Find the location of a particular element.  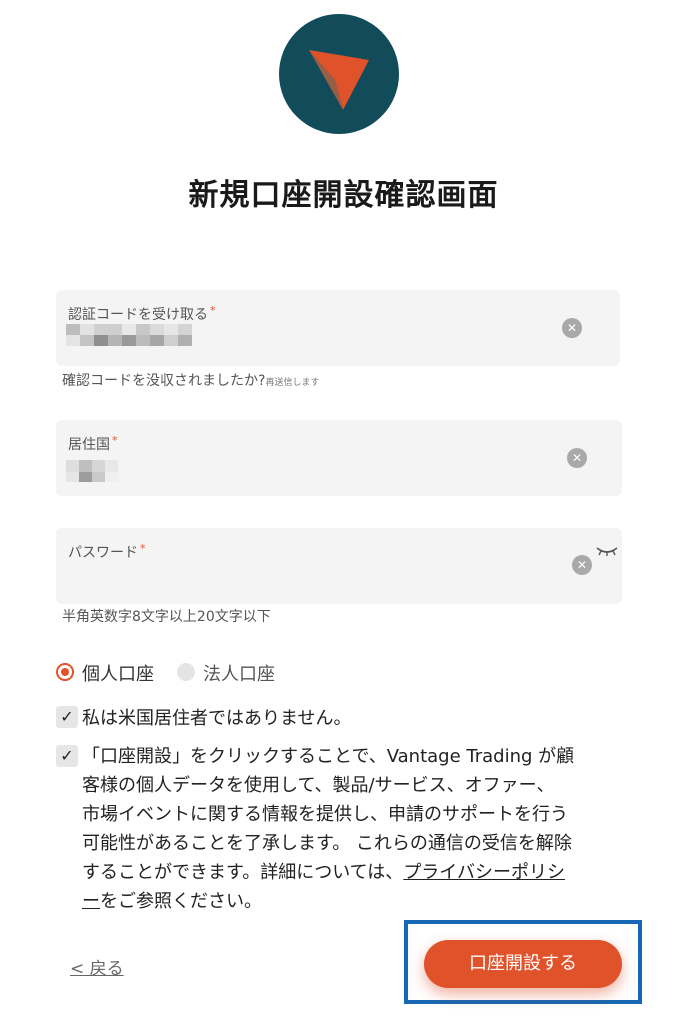

password-label-text: パスワード is located at coordinates (103, 553).